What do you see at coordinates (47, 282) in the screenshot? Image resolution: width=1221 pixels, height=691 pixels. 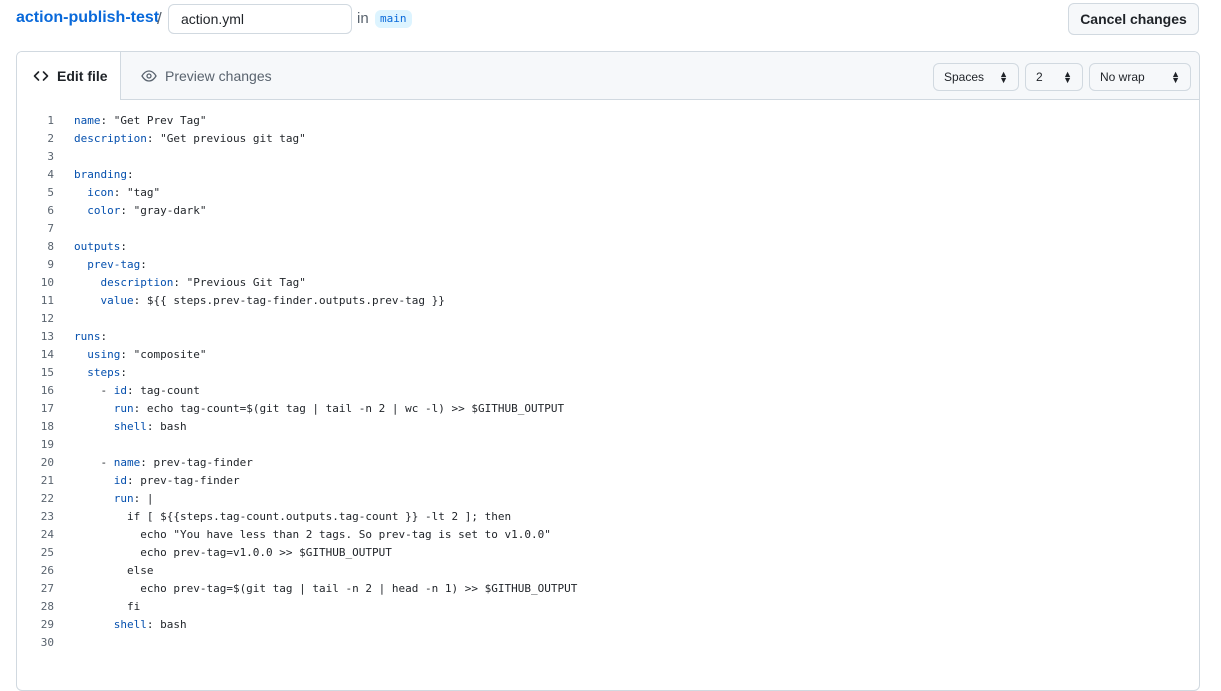 I see `line-number: 10` at bounding box center [47, 282].